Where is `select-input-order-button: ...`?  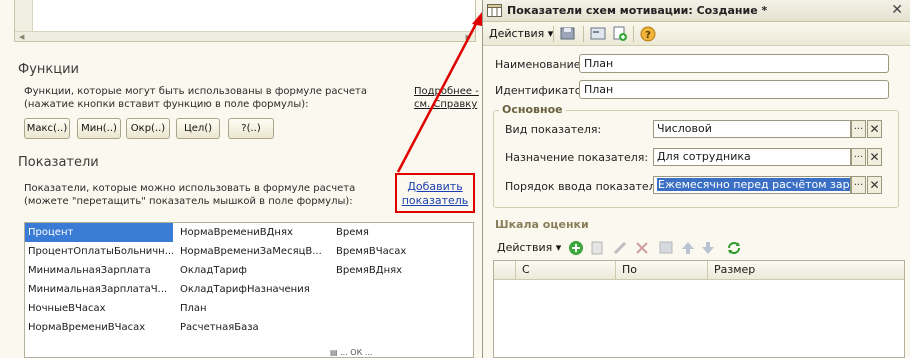
select-input-order-button: ... is located at coordinates (858, 185).